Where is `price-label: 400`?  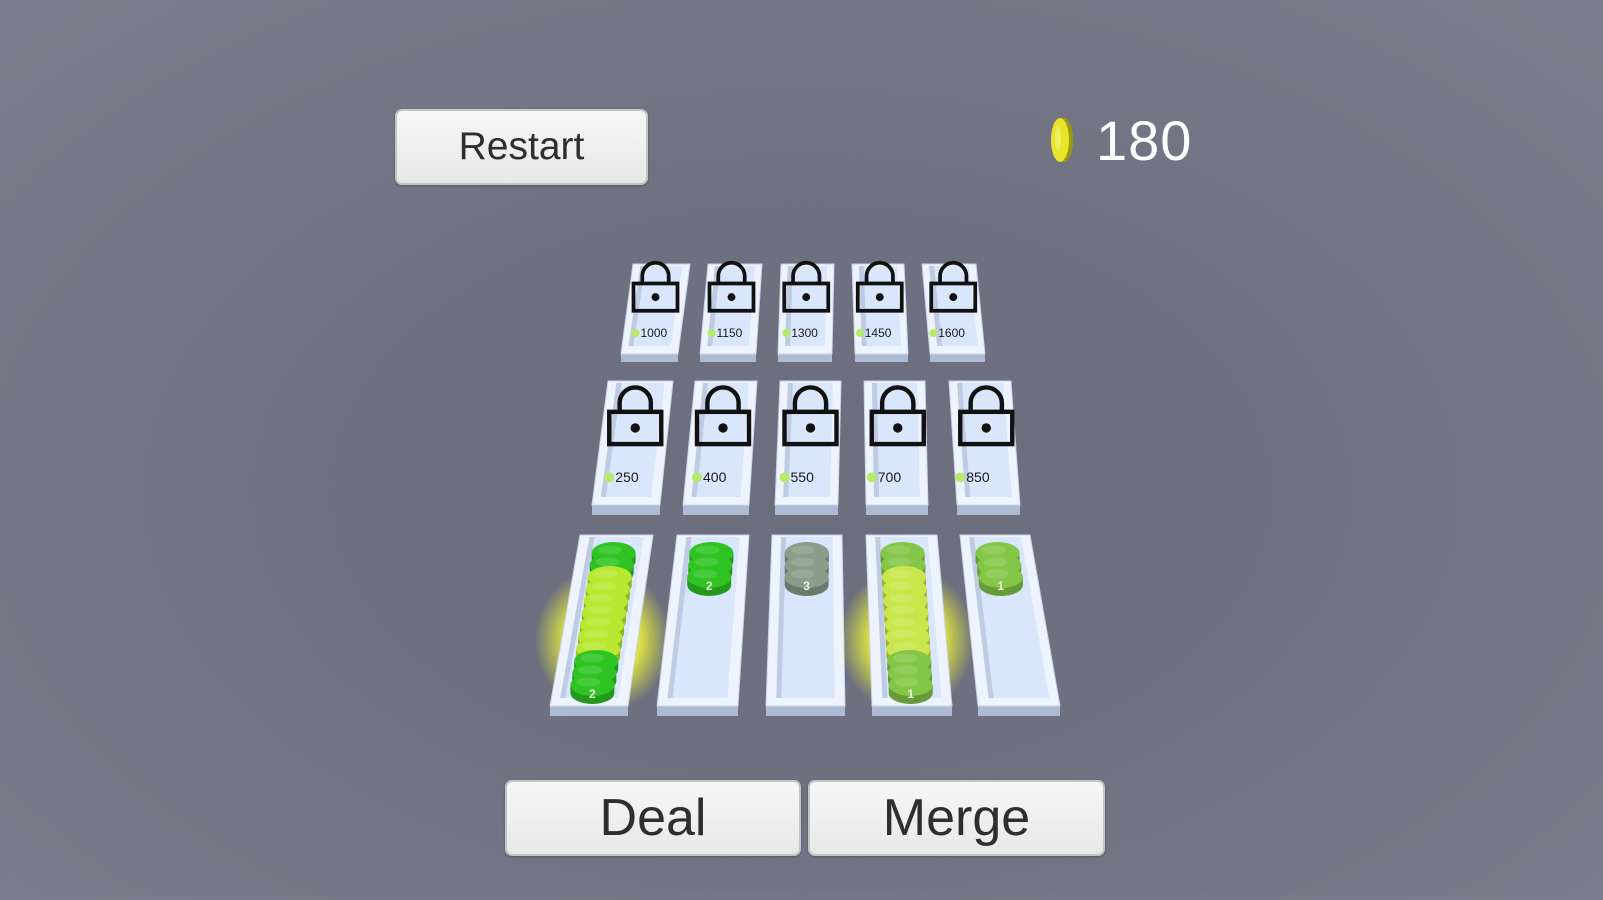
price-label: 400 is located at coordinates (715, 477).